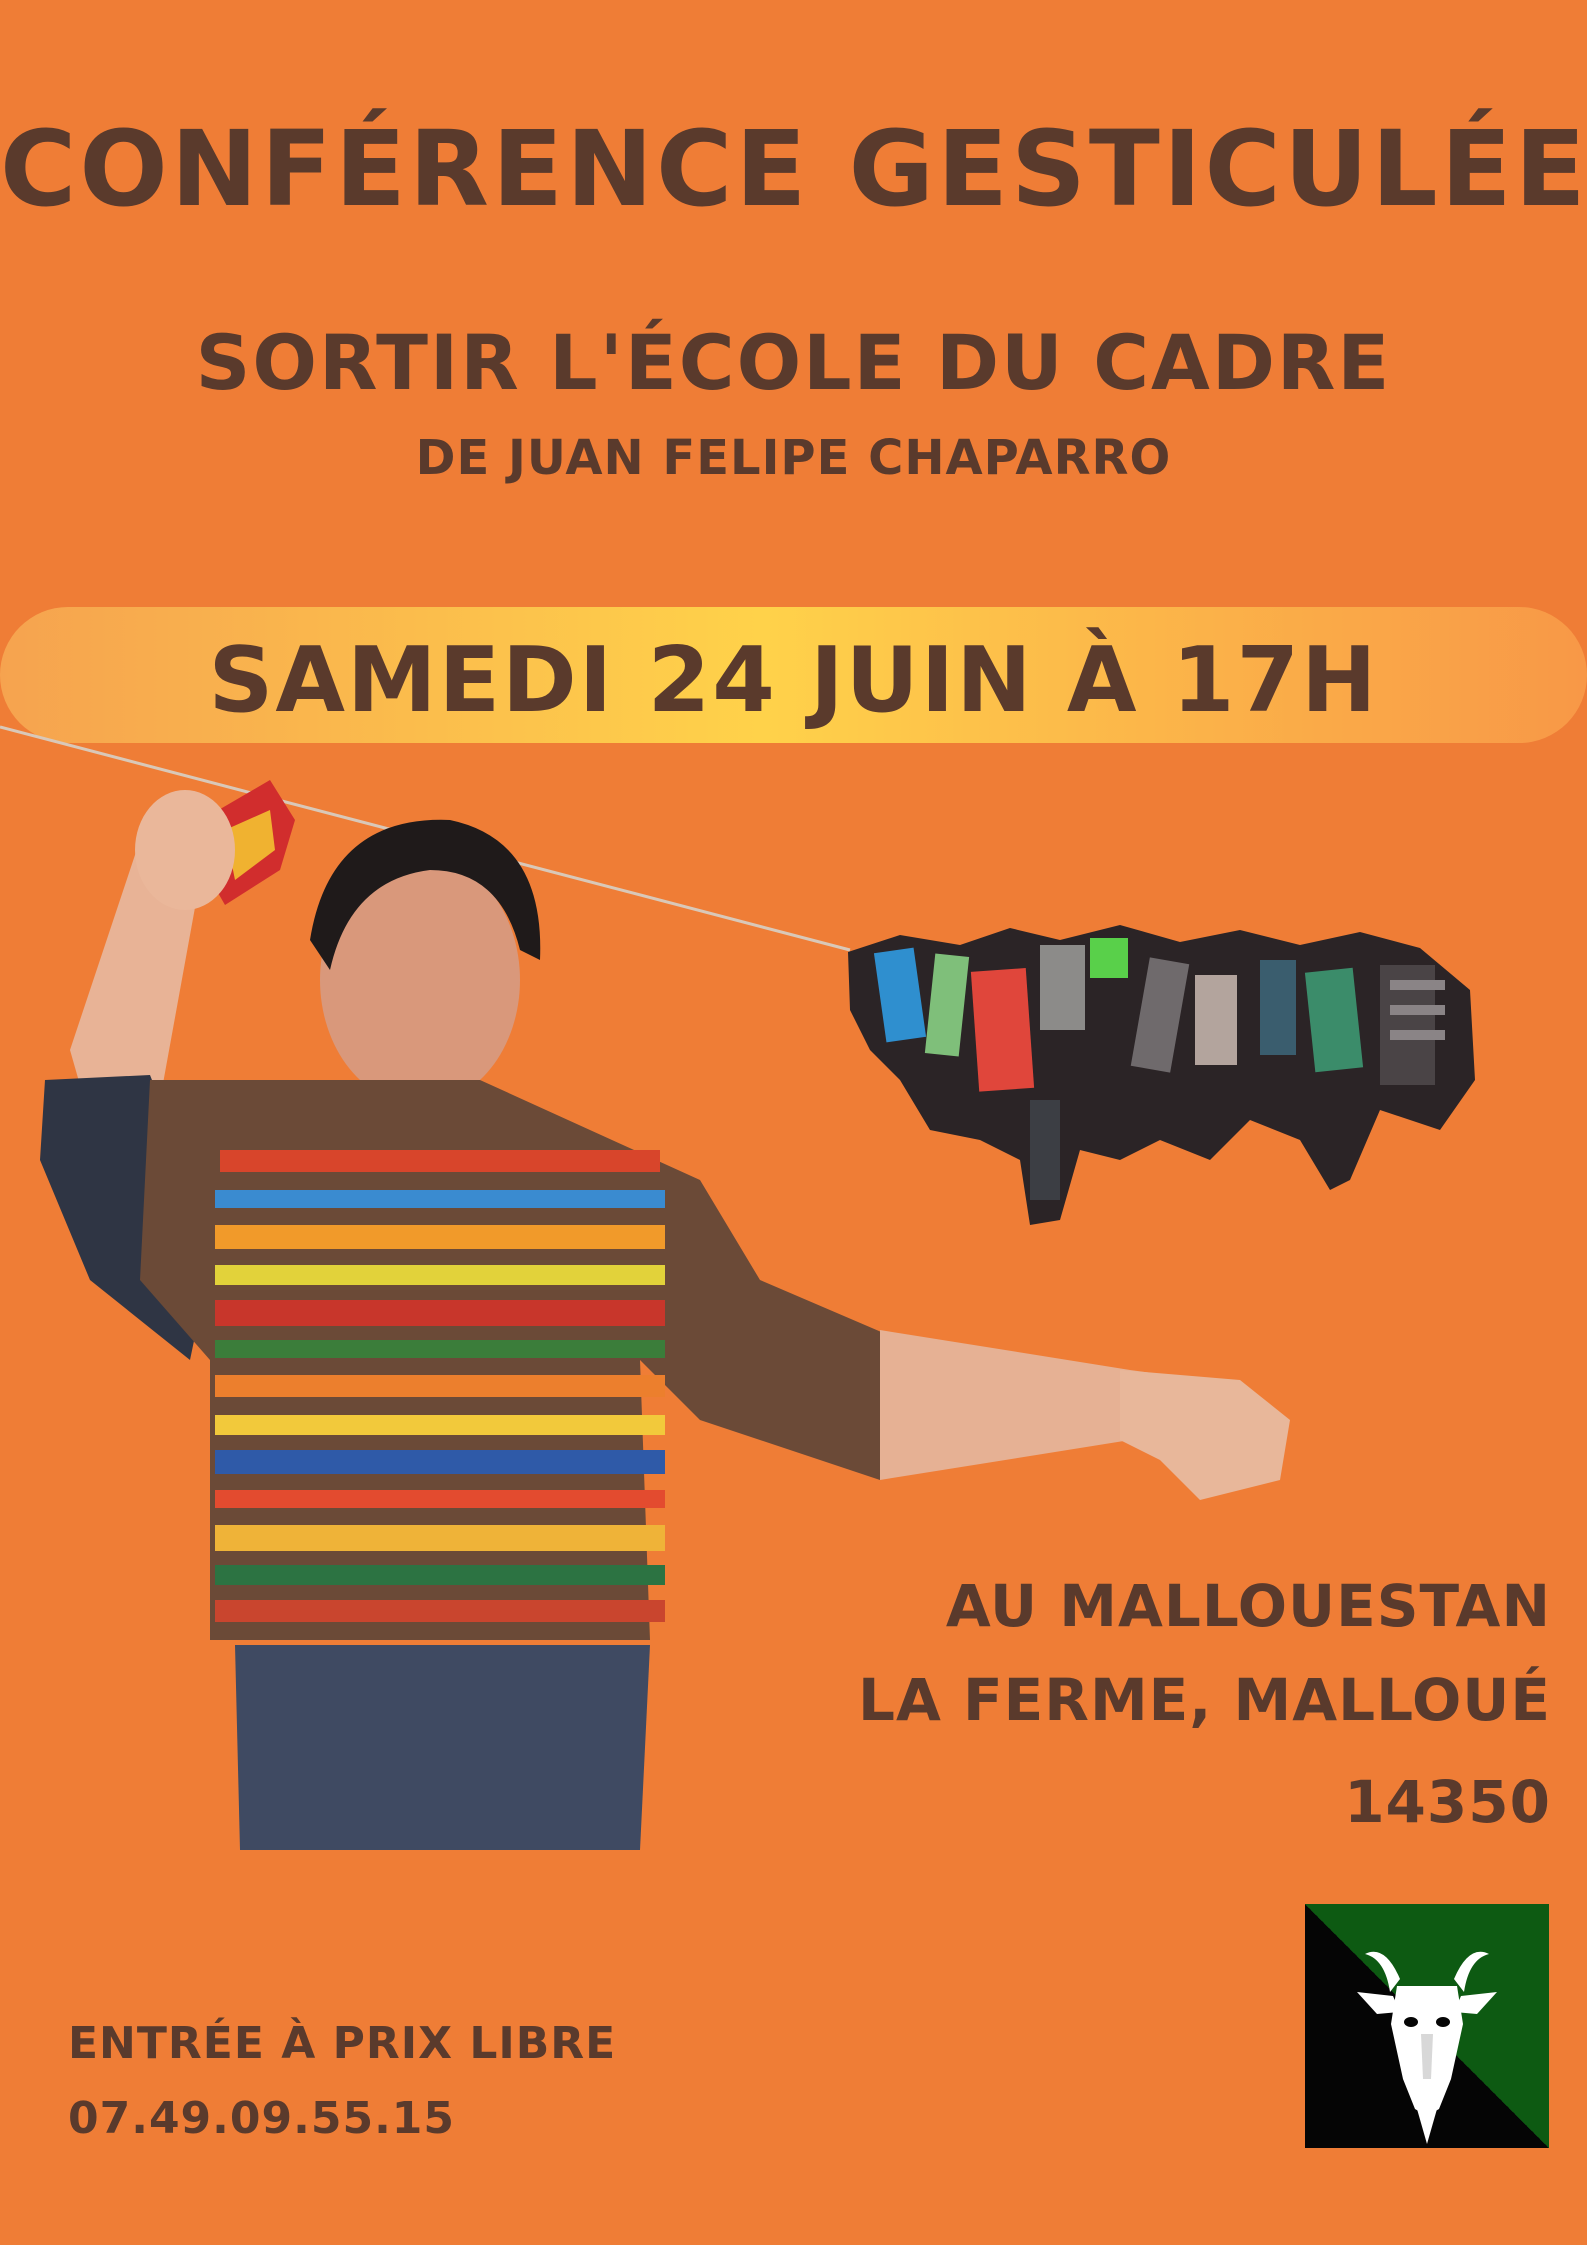  What do you see at coordinates (1427, 2047) in the screenshot?
I see `goat-head-icon` at bounding box center [1427, 2047].